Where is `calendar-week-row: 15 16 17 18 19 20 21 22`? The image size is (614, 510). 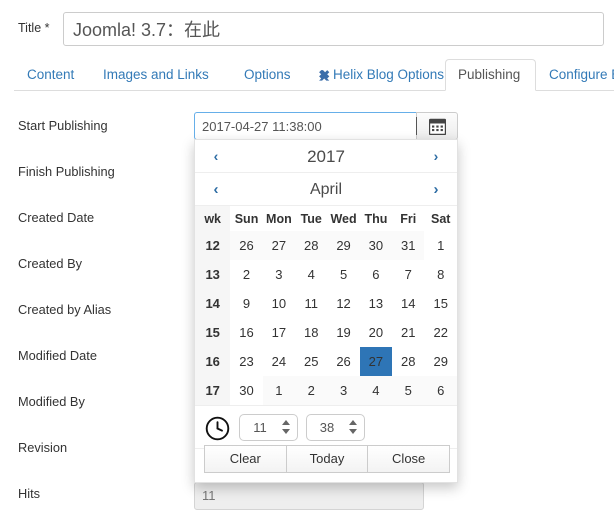 calendar-week-row: 15 16 17 18 19 20 21 22 is located at coordinates (326, 332).